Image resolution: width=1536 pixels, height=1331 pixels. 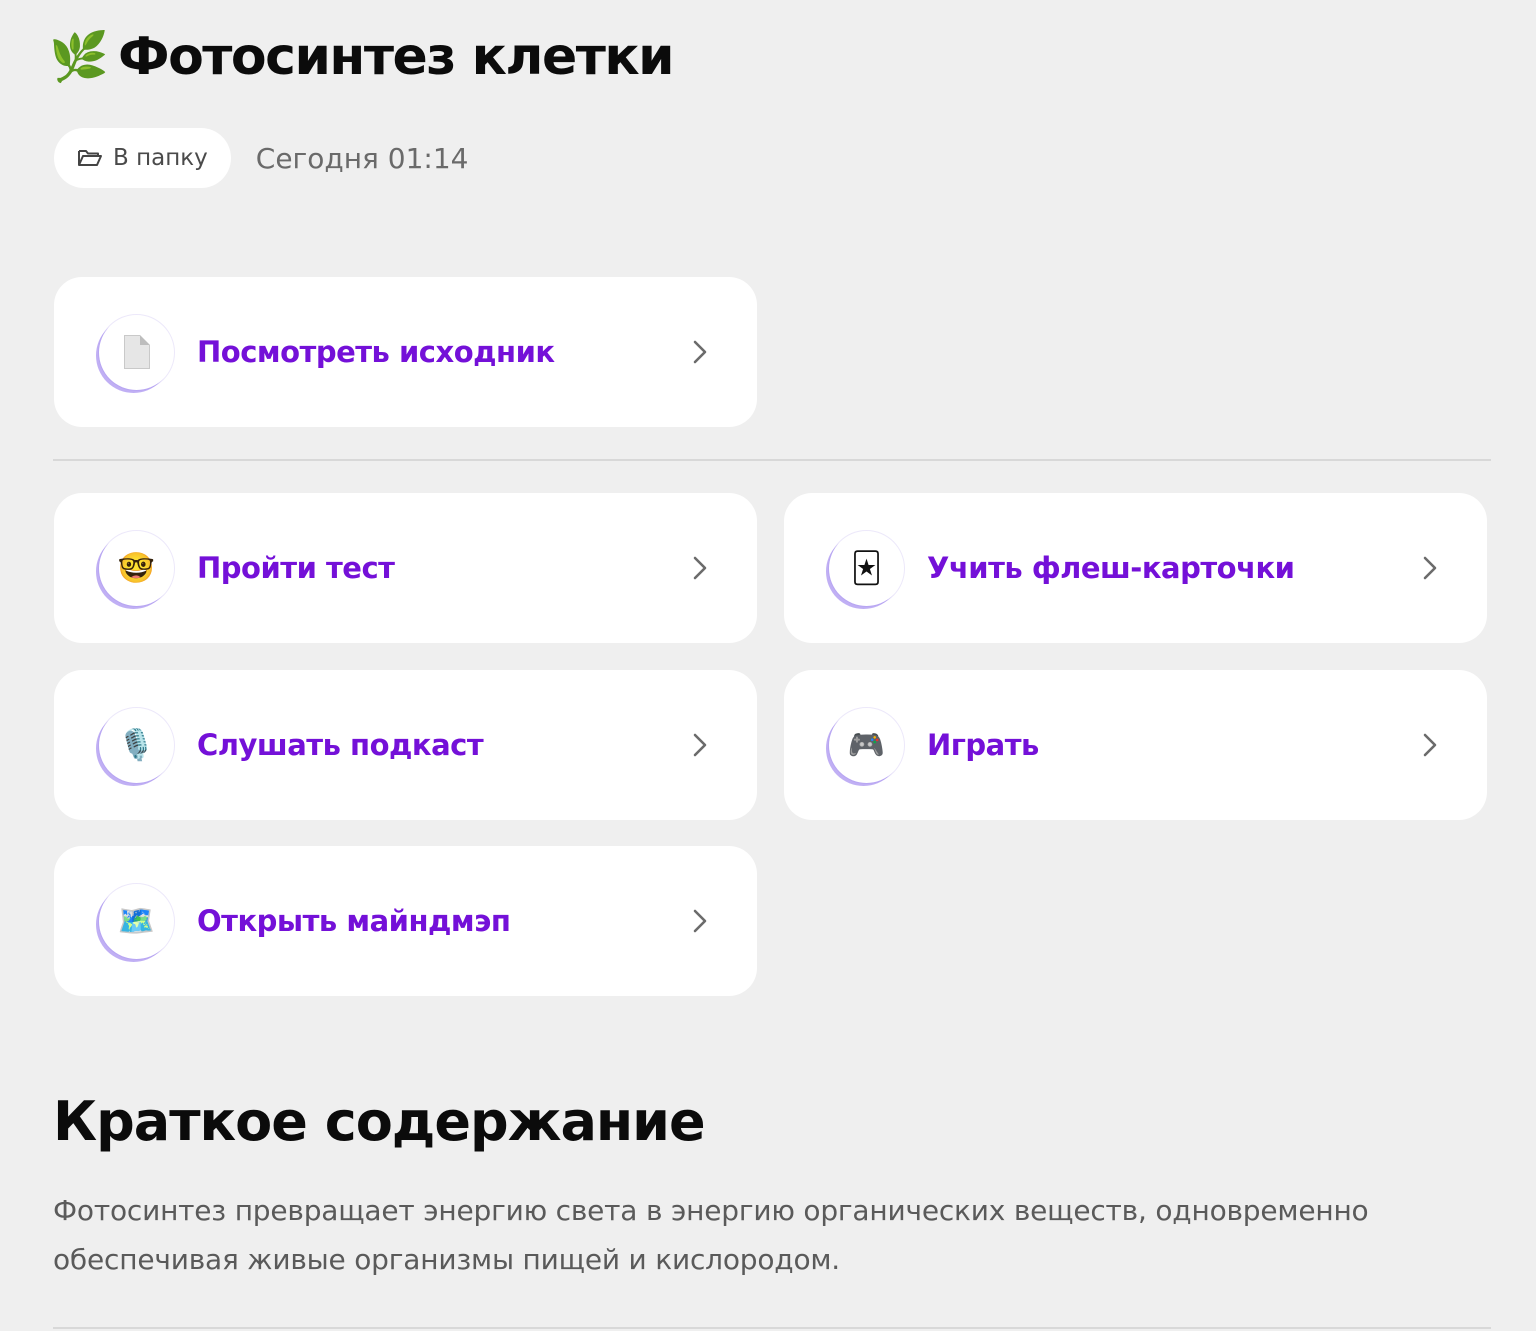 What do you see at coordinates (1111, 568) in the screenshot?
I see `flashcards-label: Учить флеш-карточки` at bounding box center [1111, 568].